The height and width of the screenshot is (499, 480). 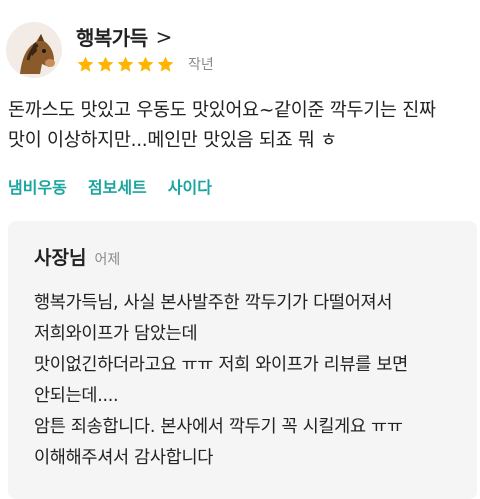 What do you see at coordinates (218, 427) in the screenshot?
I see `owner-reply-line: 암튼 죄송합니다. 본사에서 깍두기 꼭 시킬게요 ㅠㅠ` at bounding box center [218, 427].